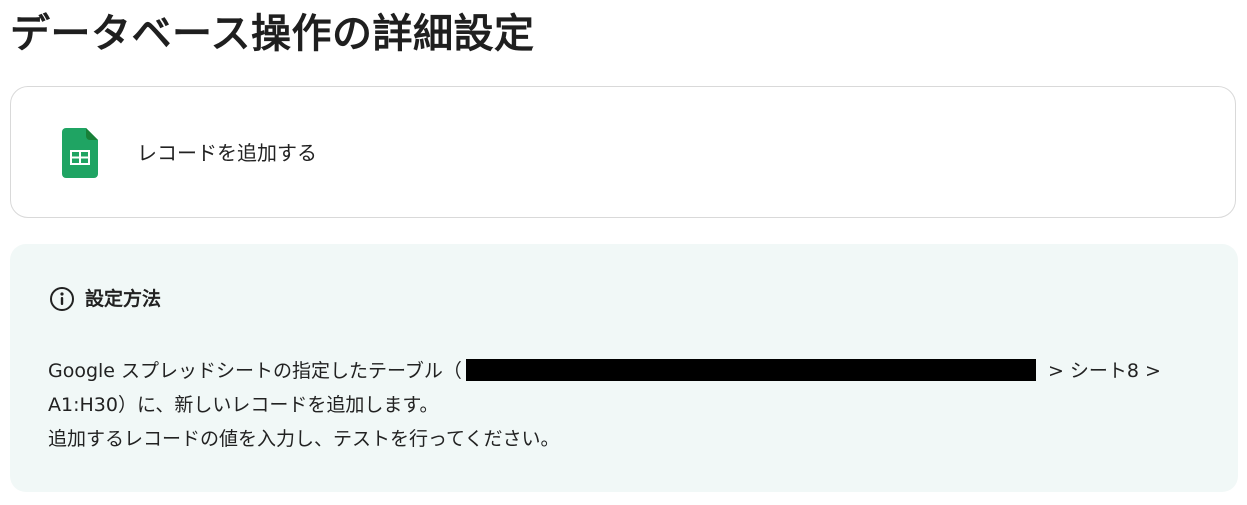  I want to click on page-title: データベース操作の詳細設定, so click(272, 34).